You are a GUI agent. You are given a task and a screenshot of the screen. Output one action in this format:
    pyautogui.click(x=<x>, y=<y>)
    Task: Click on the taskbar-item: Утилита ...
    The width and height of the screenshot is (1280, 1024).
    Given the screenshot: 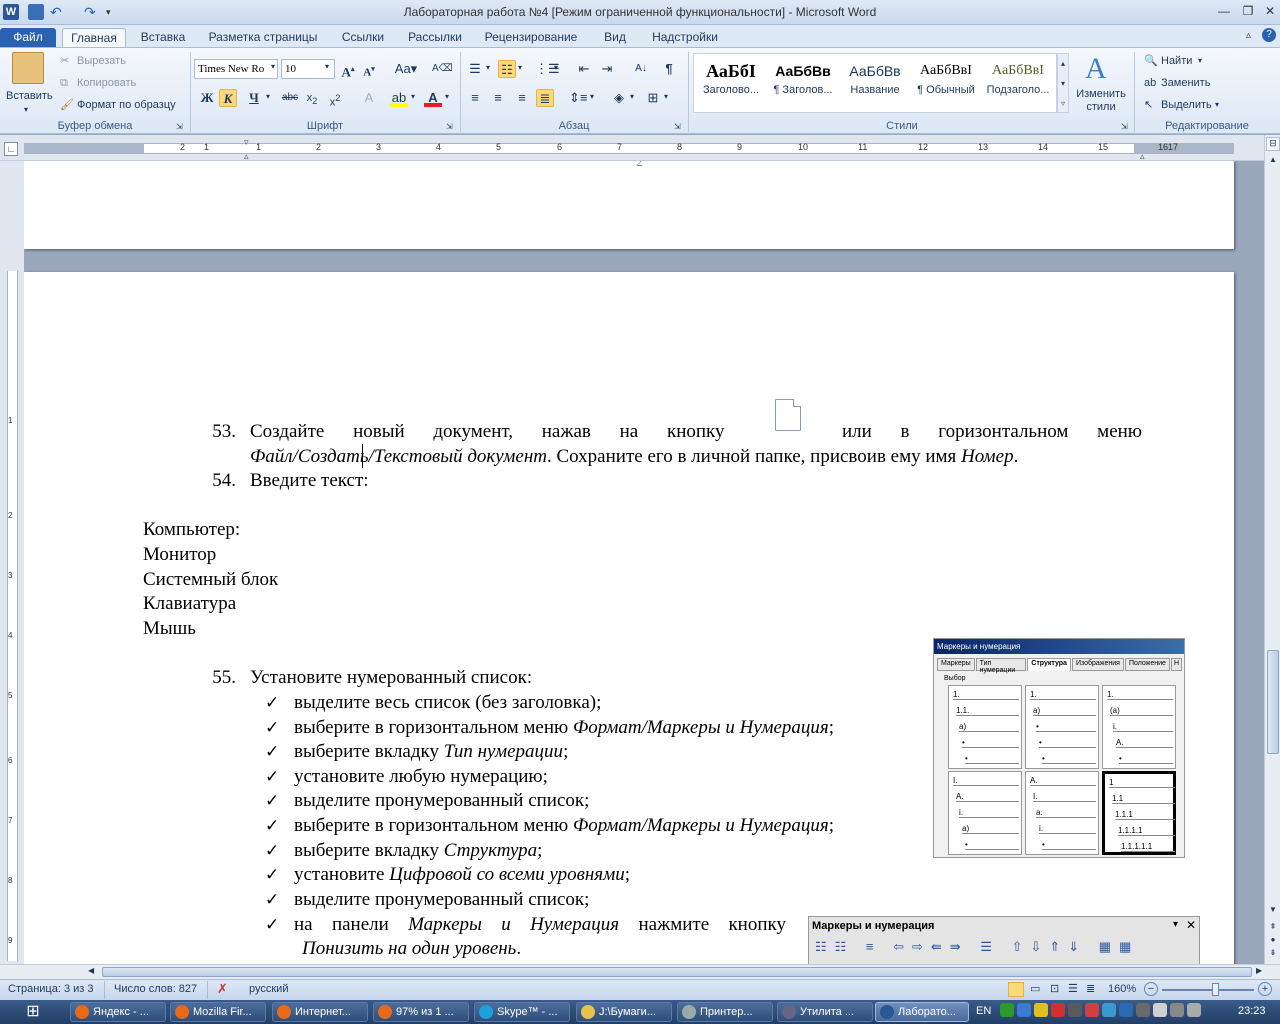 What is the action you would take?
    pyautogui.click(x=825, y=1012)
    